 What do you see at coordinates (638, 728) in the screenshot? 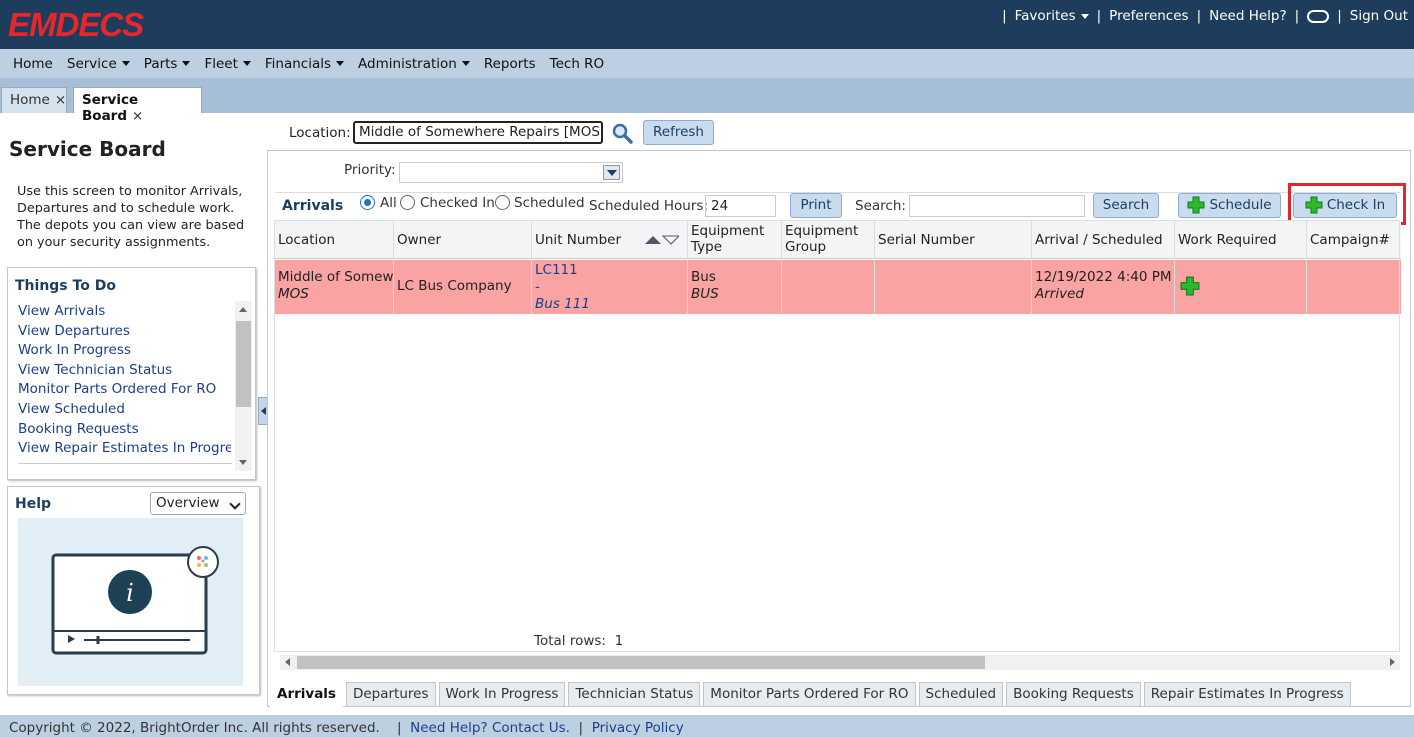
I see `privacy-link: Privacy Policy` at bounding box center [638, 728].